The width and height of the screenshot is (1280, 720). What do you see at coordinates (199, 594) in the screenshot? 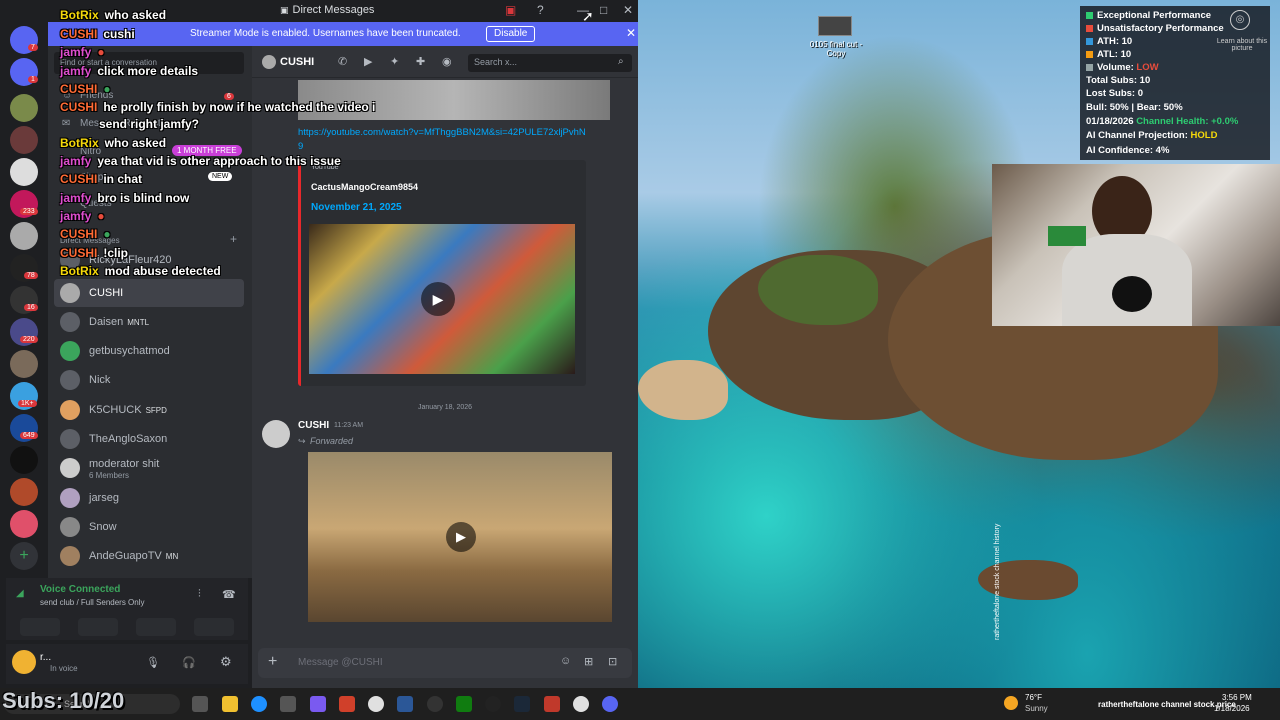
I see `noise-suppression-icon: ⫶` at bounding box center [199, 594].